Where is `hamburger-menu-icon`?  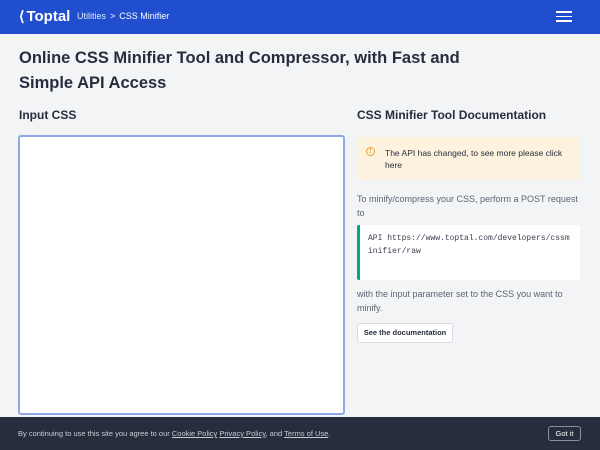
hamburger-menu-icon is located at coordinates (564, 16).